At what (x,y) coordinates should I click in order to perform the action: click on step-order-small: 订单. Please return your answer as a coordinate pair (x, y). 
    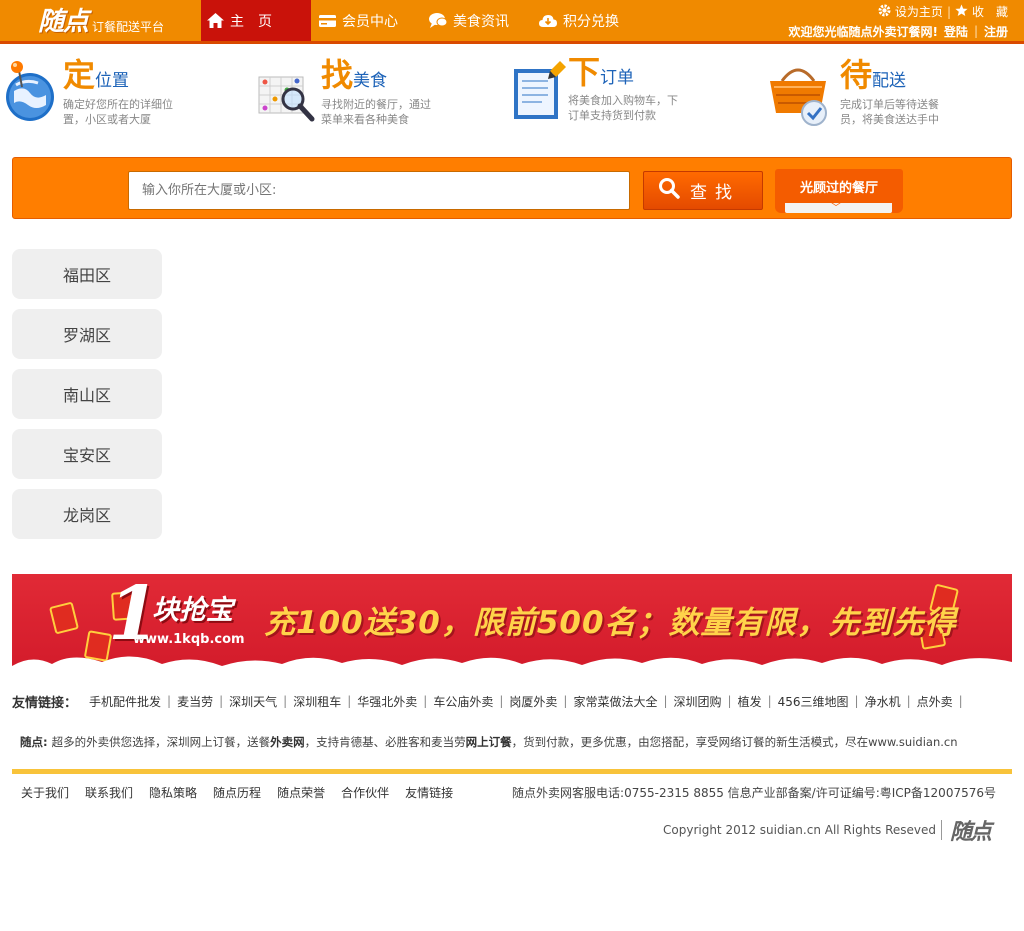
    Looking at the image, I should click on (617, 78).